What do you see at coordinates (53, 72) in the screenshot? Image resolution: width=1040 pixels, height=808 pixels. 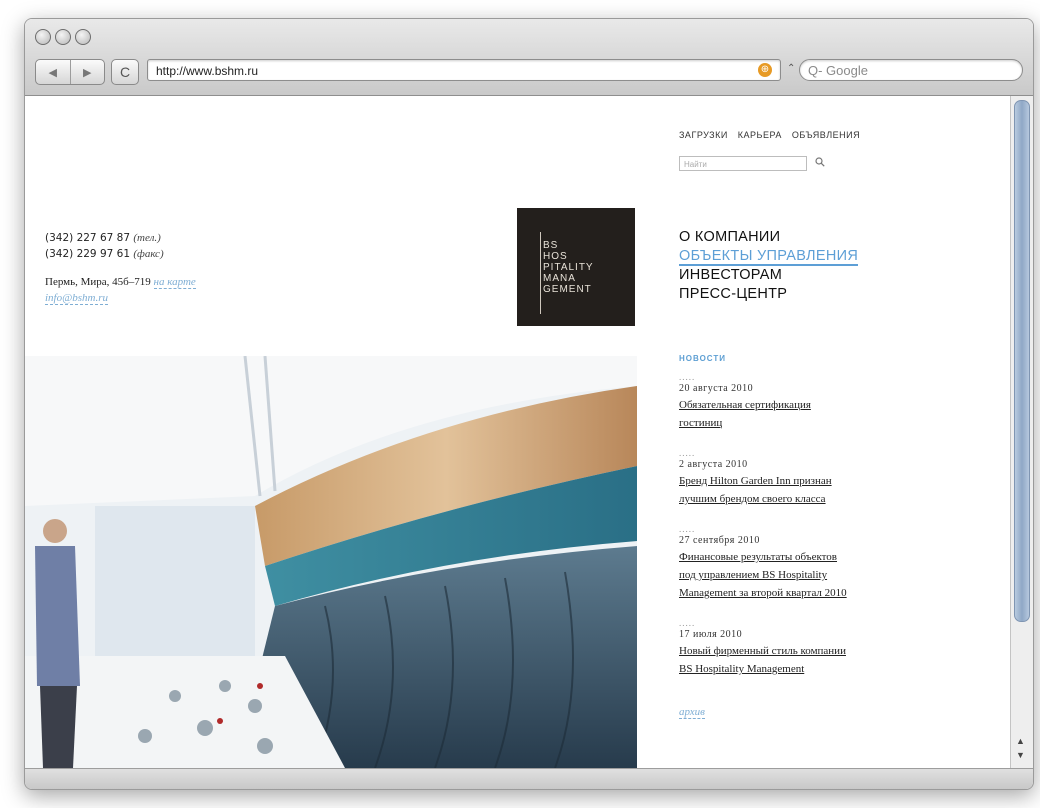 I see `back-button: ◀` at bounding box center [53, 72].